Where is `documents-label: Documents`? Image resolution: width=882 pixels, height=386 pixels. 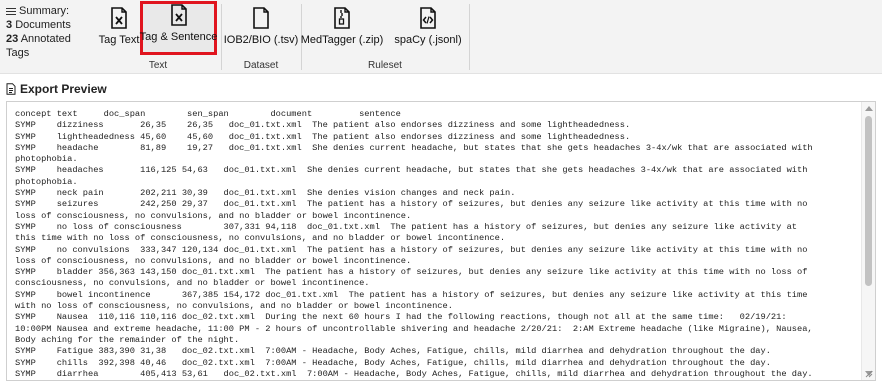
documents-label: Documents is located at coordinates (43, 25).